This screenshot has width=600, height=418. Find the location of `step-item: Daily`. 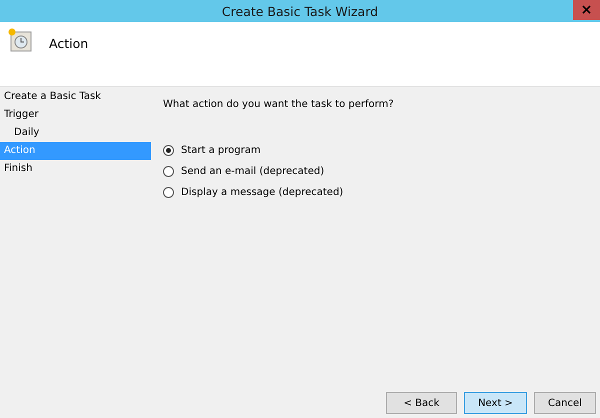

step-item: Daily is located at coordinates (75, 133).